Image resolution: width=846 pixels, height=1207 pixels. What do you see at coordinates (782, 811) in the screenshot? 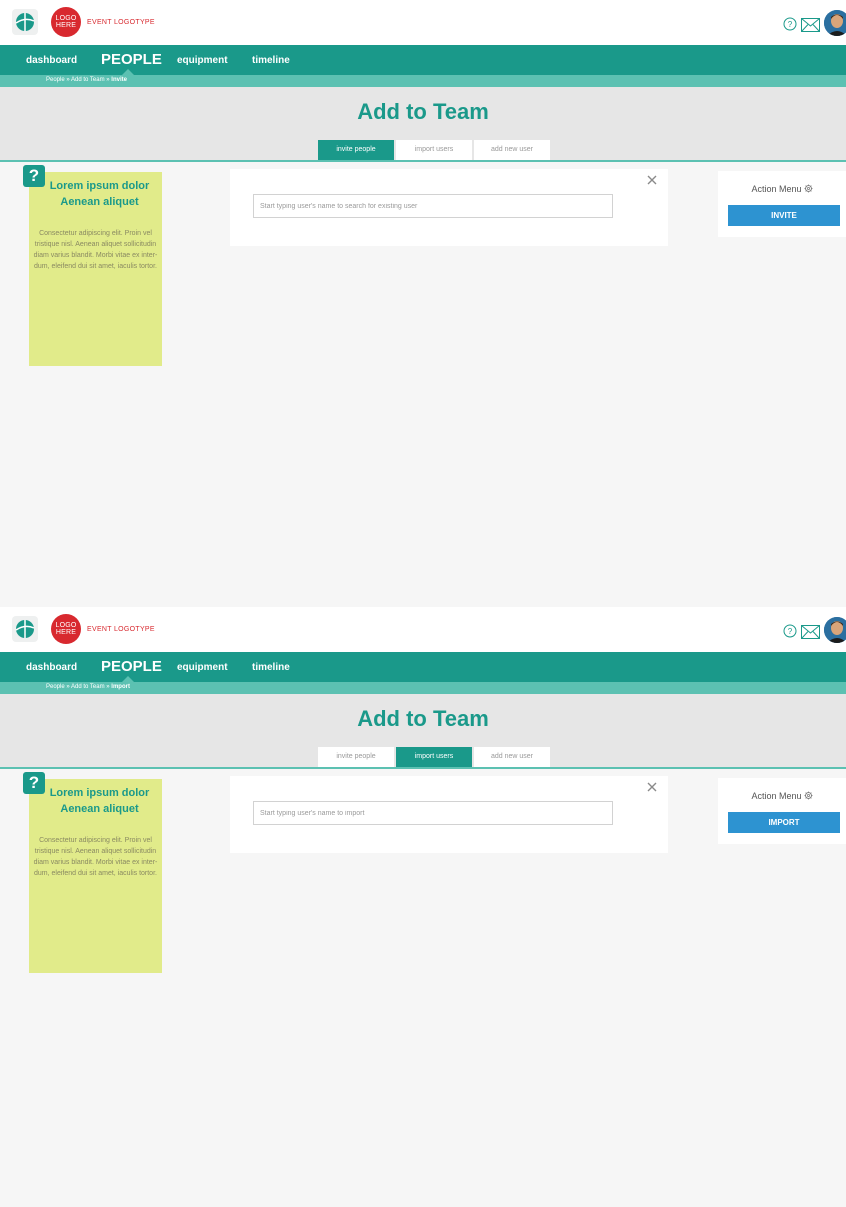
I see `action-menu: Action Menu IMPORT` at bounding box center [782, 811].